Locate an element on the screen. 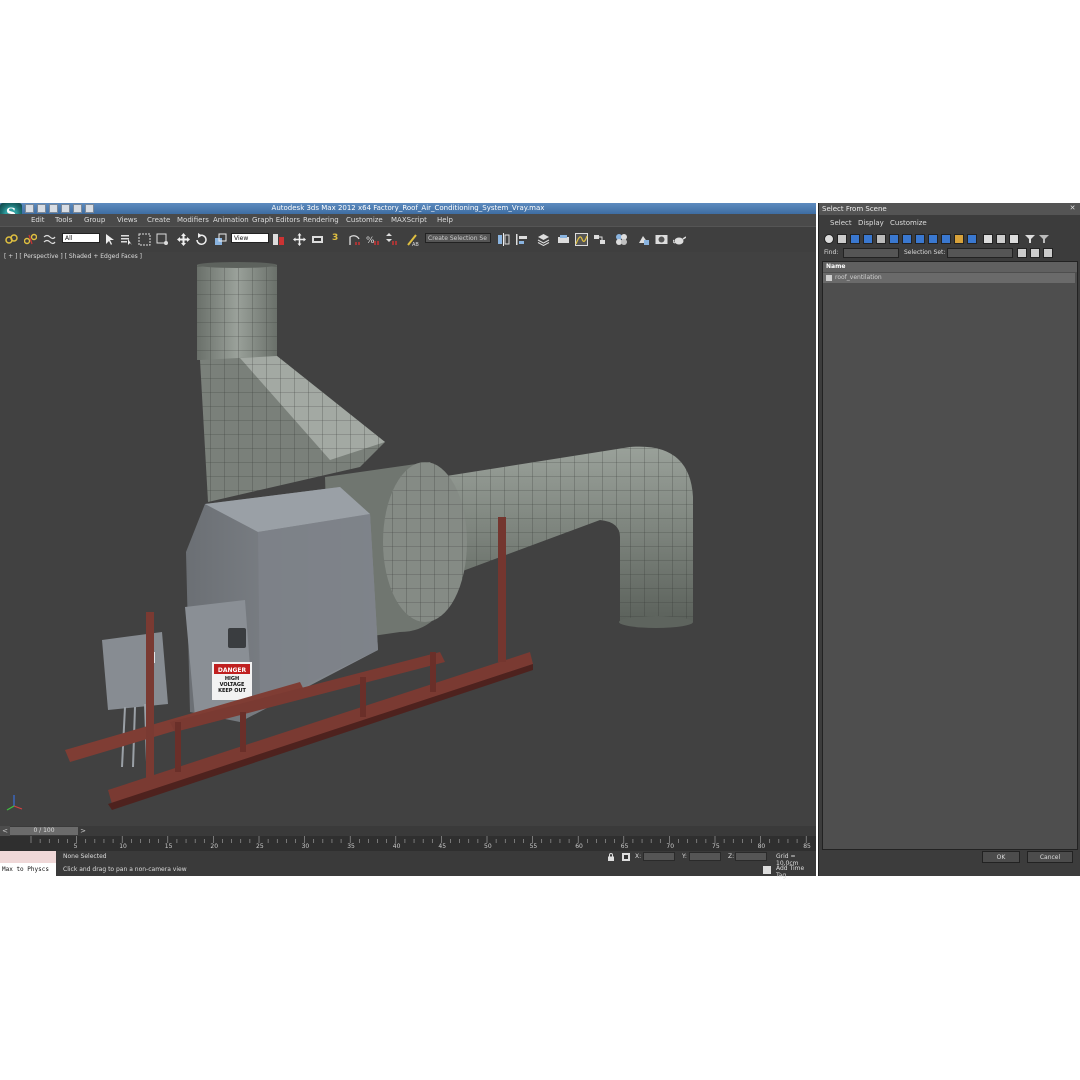  main-toolbar: All View 3 % ABC Create Selection Se is located at coordinates (408, 240).